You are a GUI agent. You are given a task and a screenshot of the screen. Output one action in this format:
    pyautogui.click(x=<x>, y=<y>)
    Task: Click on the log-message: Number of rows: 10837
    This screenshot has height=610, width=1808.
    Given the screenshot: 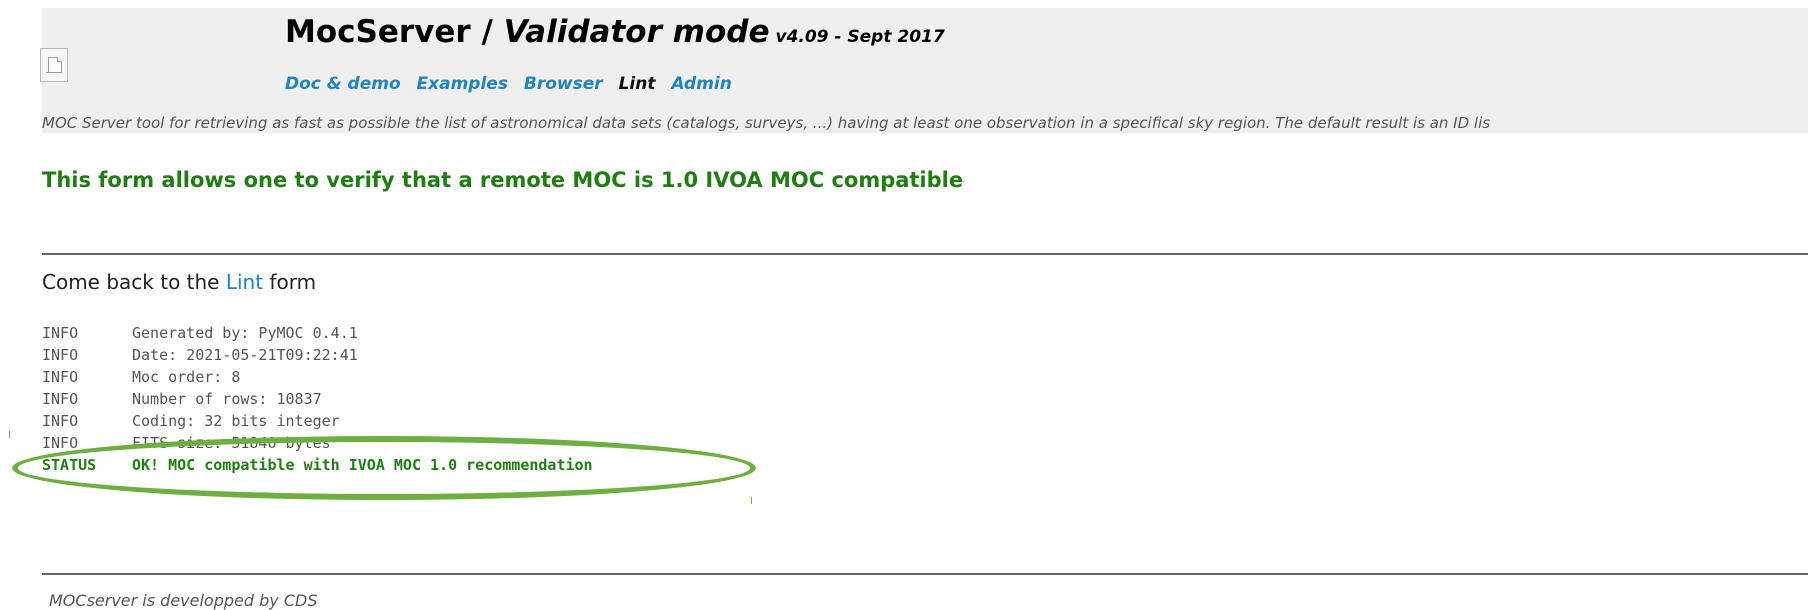 What is the action you would take?
    pyautogui.click(x=227, y=399)
    